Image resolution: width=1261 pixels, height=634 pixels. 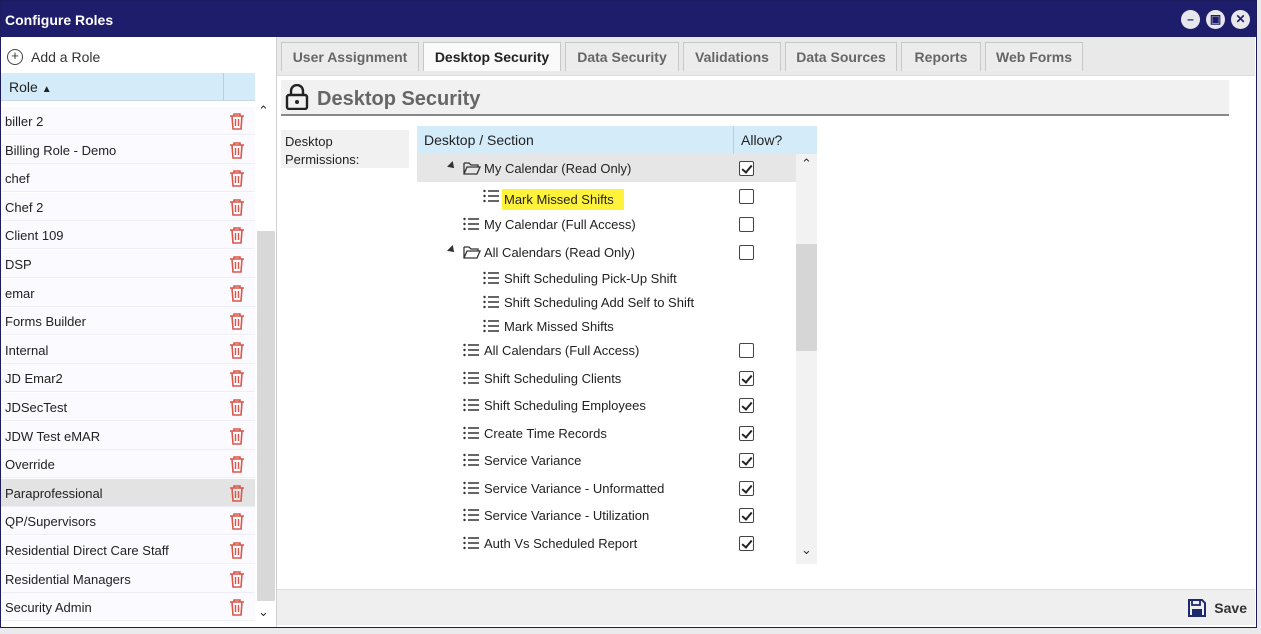 I want to click on role-column-header: Role ▲, so click(x=128, y=87).